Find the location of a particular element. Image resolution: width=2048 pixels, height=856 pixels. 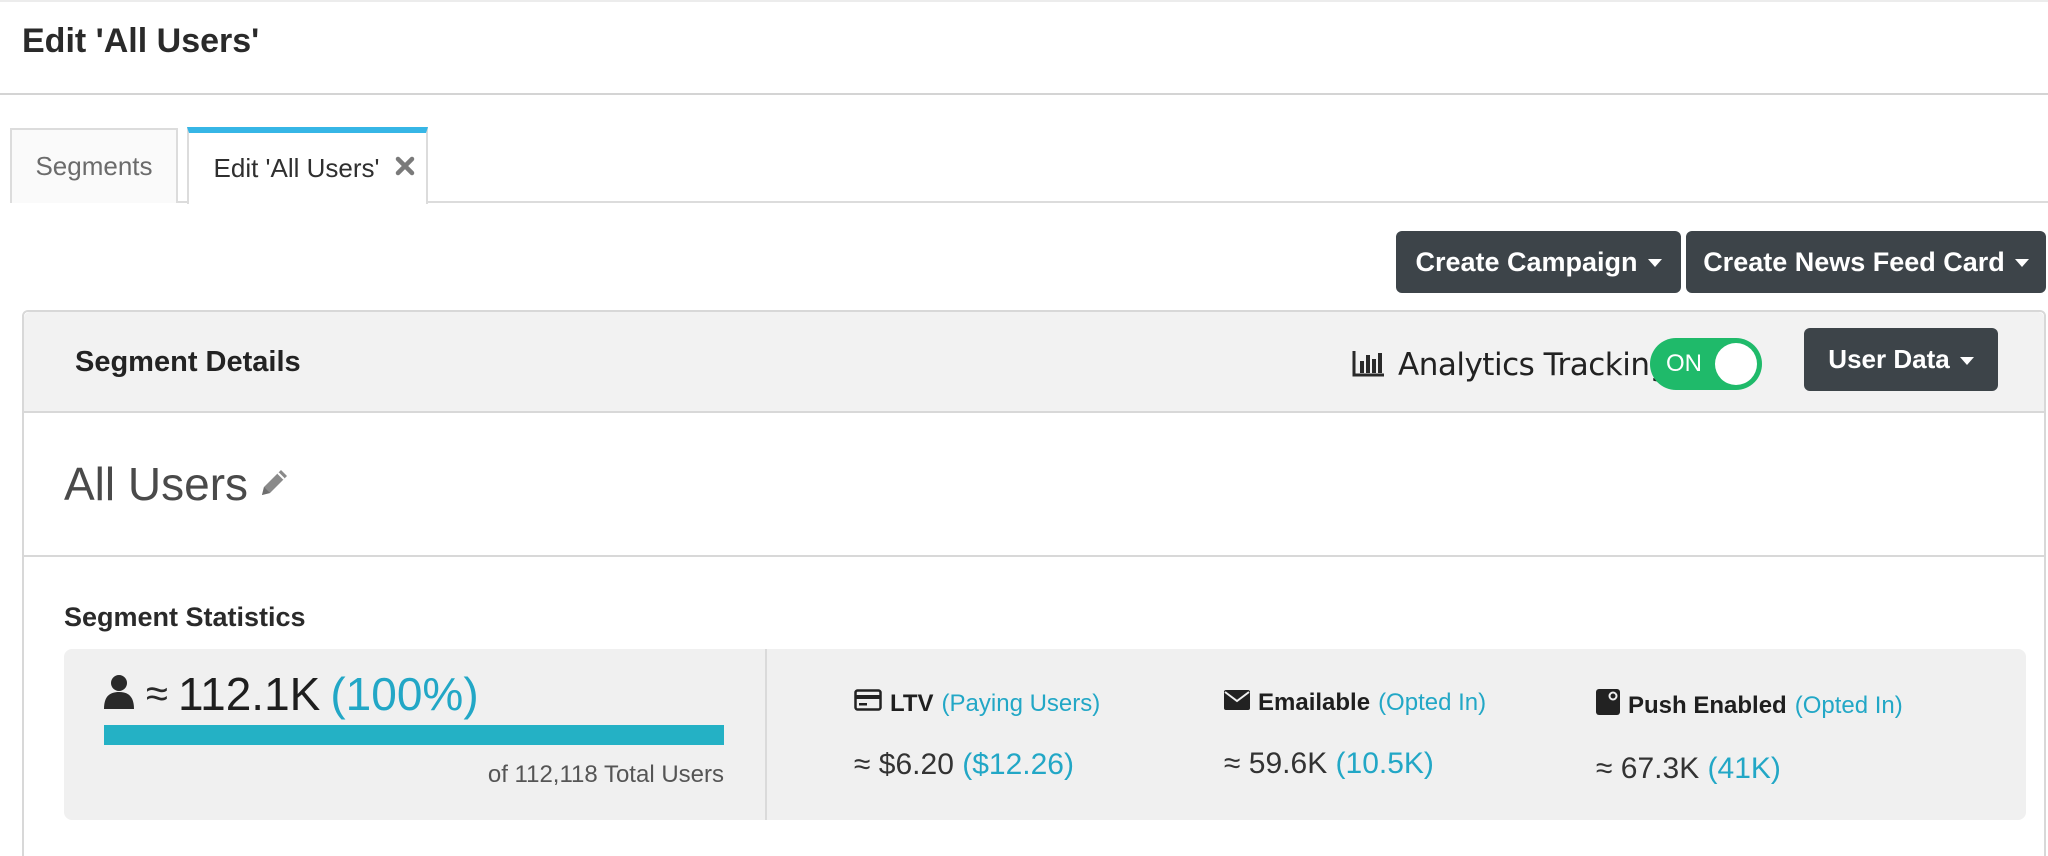

ltv-value: ≈ $6.20 is located at coordinates (904, 764).